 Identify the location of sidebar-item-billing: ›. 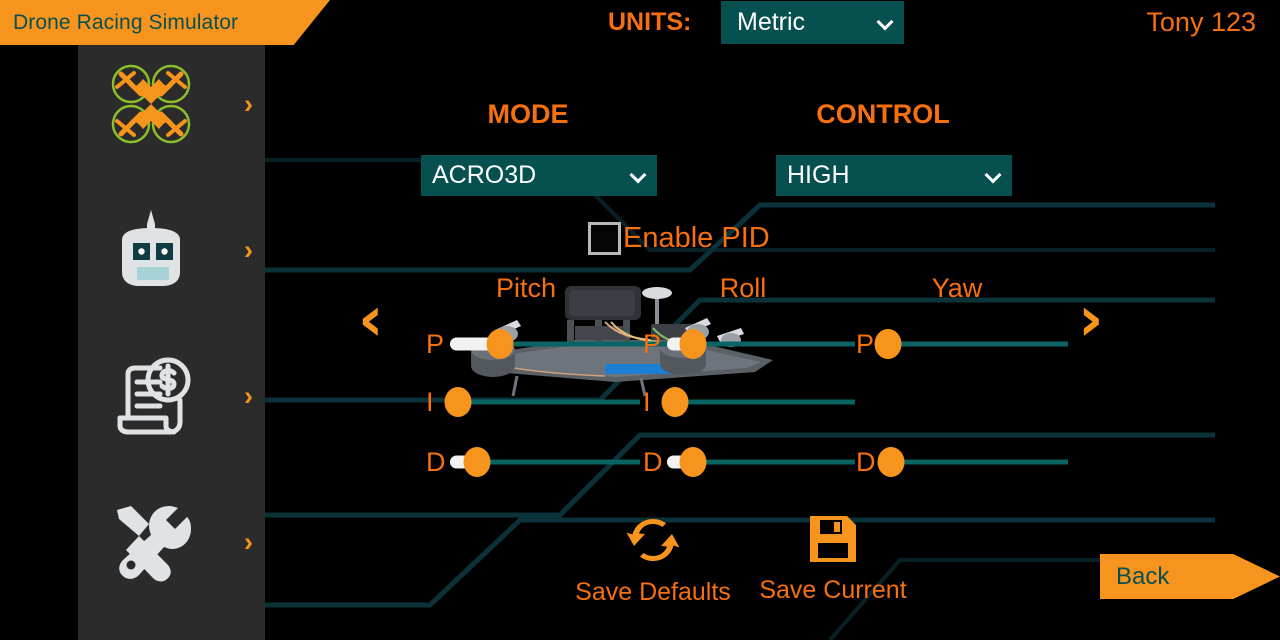
(171, 396).